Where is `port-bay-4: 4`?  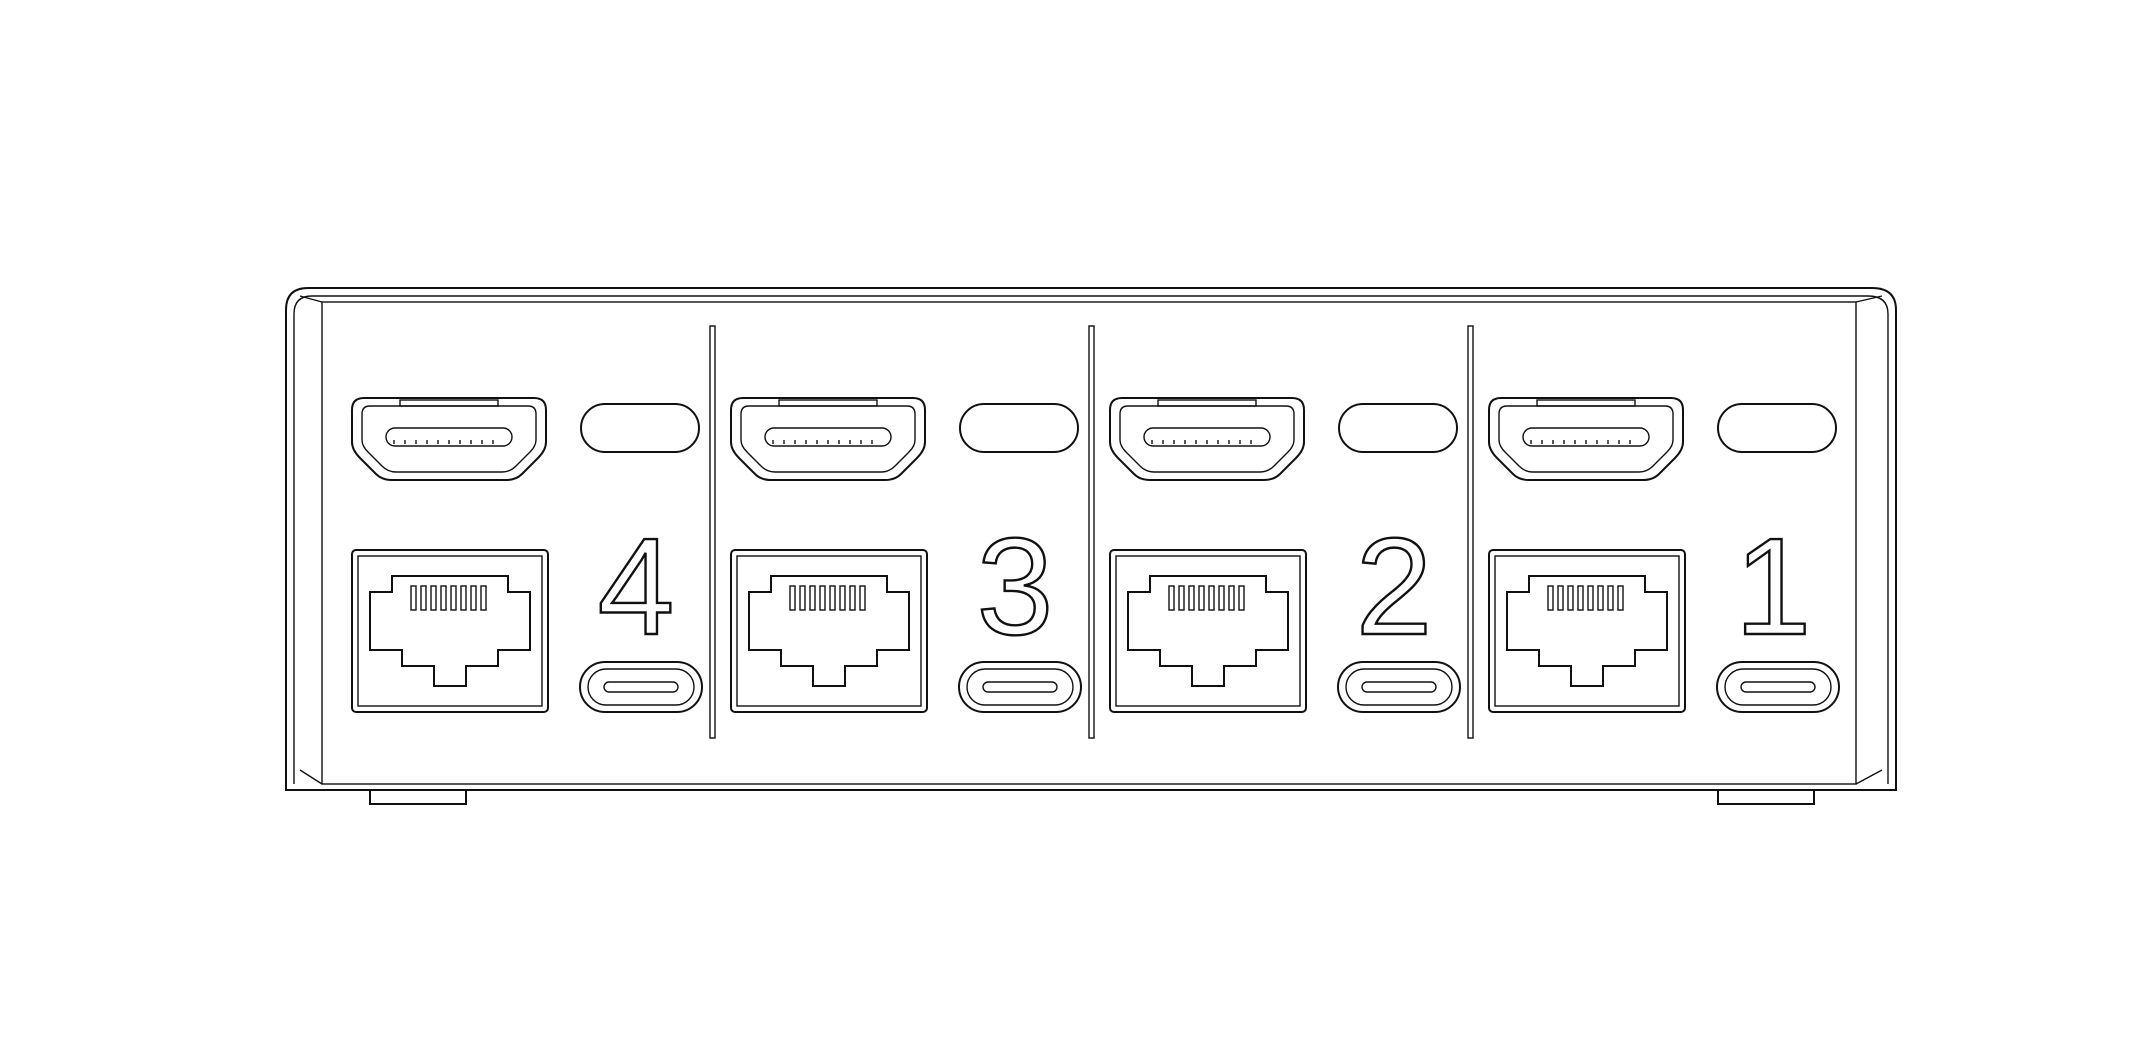 port-bay-4: 4 is located at coordinates (527, 555).